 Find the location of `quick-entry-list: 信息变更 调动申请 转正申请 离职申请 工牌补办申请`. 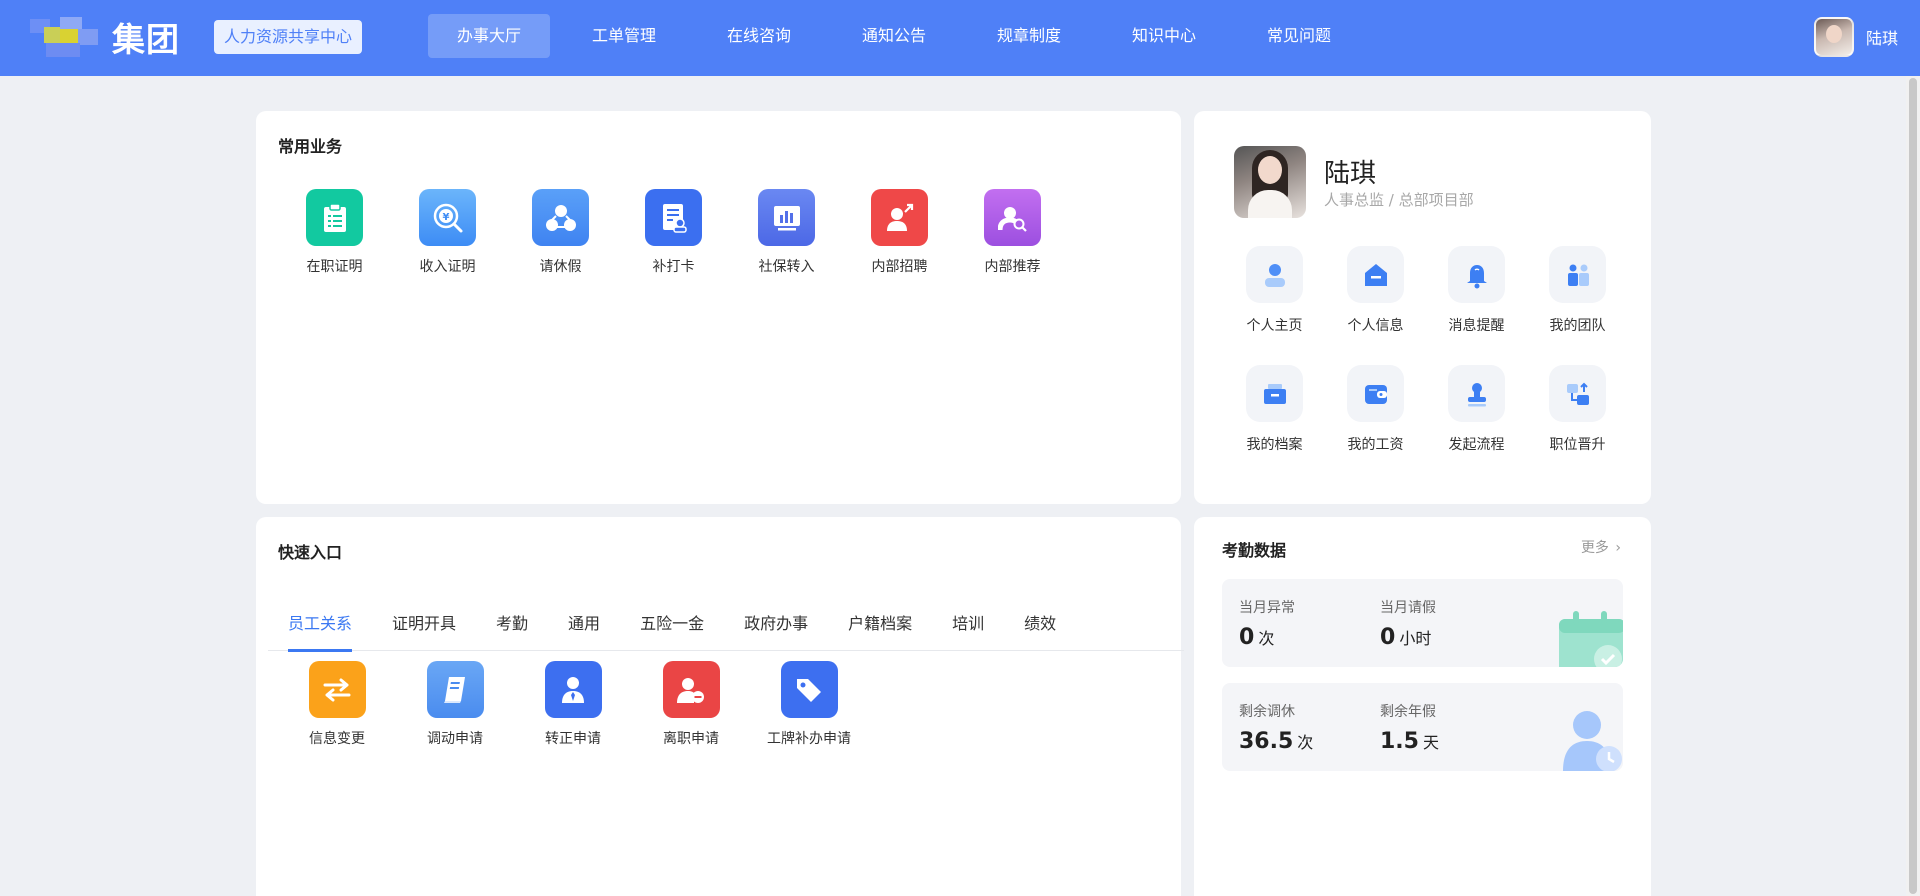

quick-entry-list: 信息变更 调动申请 转正申请 离职申请 工牌补办申请 is located at coordinates (573, 704).